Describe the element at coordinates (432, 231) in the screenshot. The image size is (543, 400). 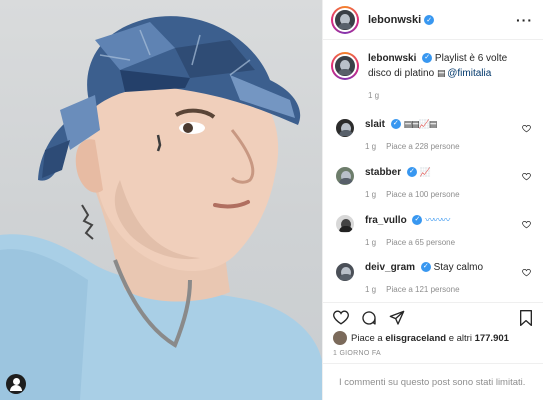
I see `comment-item: fra_vullo ✓ 〰〰〰 1 g Piace a 65 persone` at that location.